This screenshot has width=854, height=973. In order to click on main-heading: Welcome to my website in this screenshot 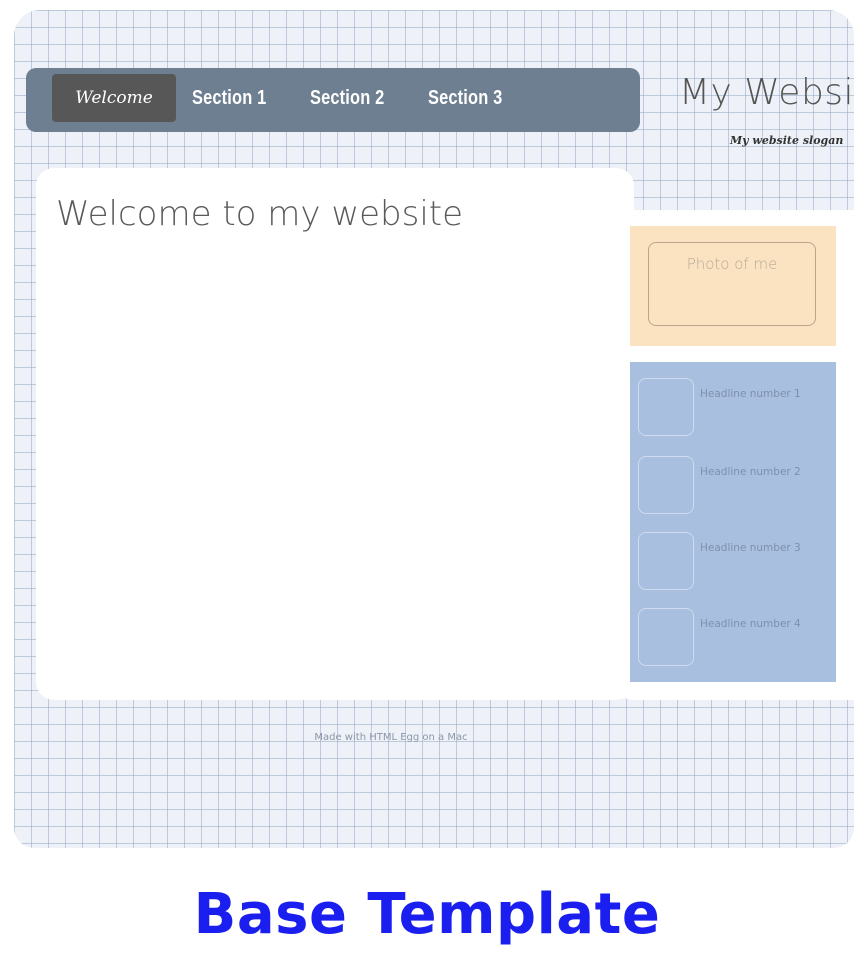, I will do `click(260, 214)`.